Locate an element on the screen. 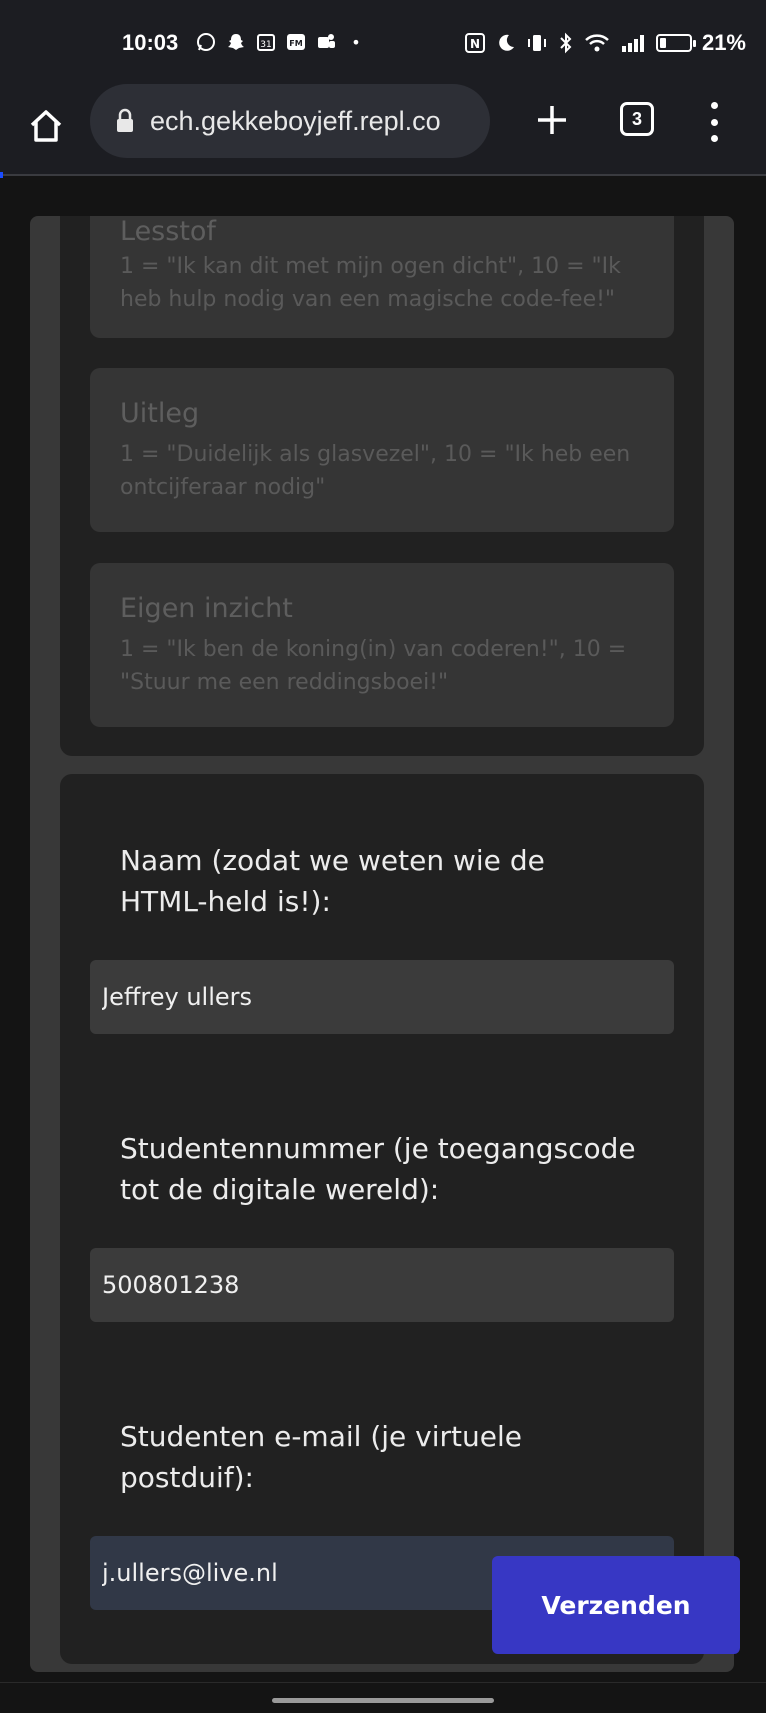  calendar-icon: 31 is located at coordinates (266, 42).